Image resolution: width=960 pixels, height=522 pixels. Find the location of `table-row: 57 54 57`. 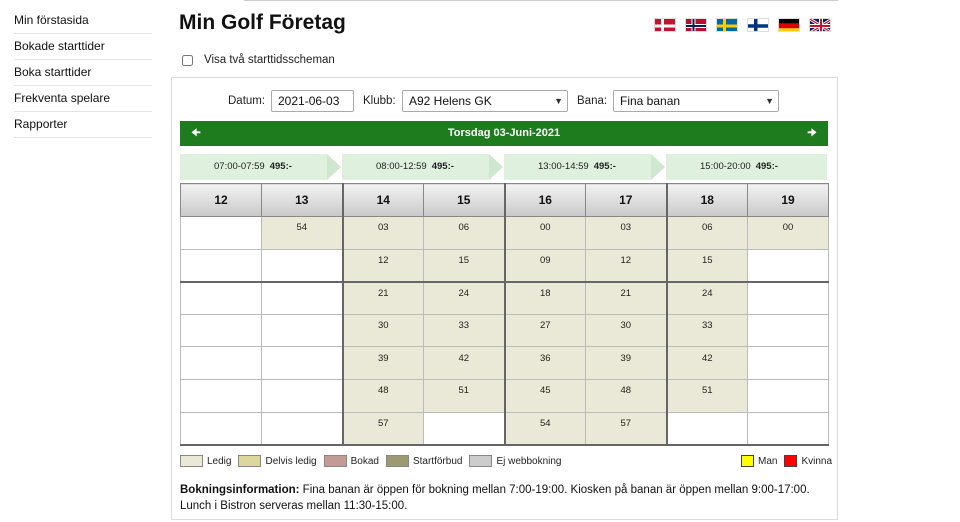

table-row: 57 54 57 is located at coordinates (504, 428).